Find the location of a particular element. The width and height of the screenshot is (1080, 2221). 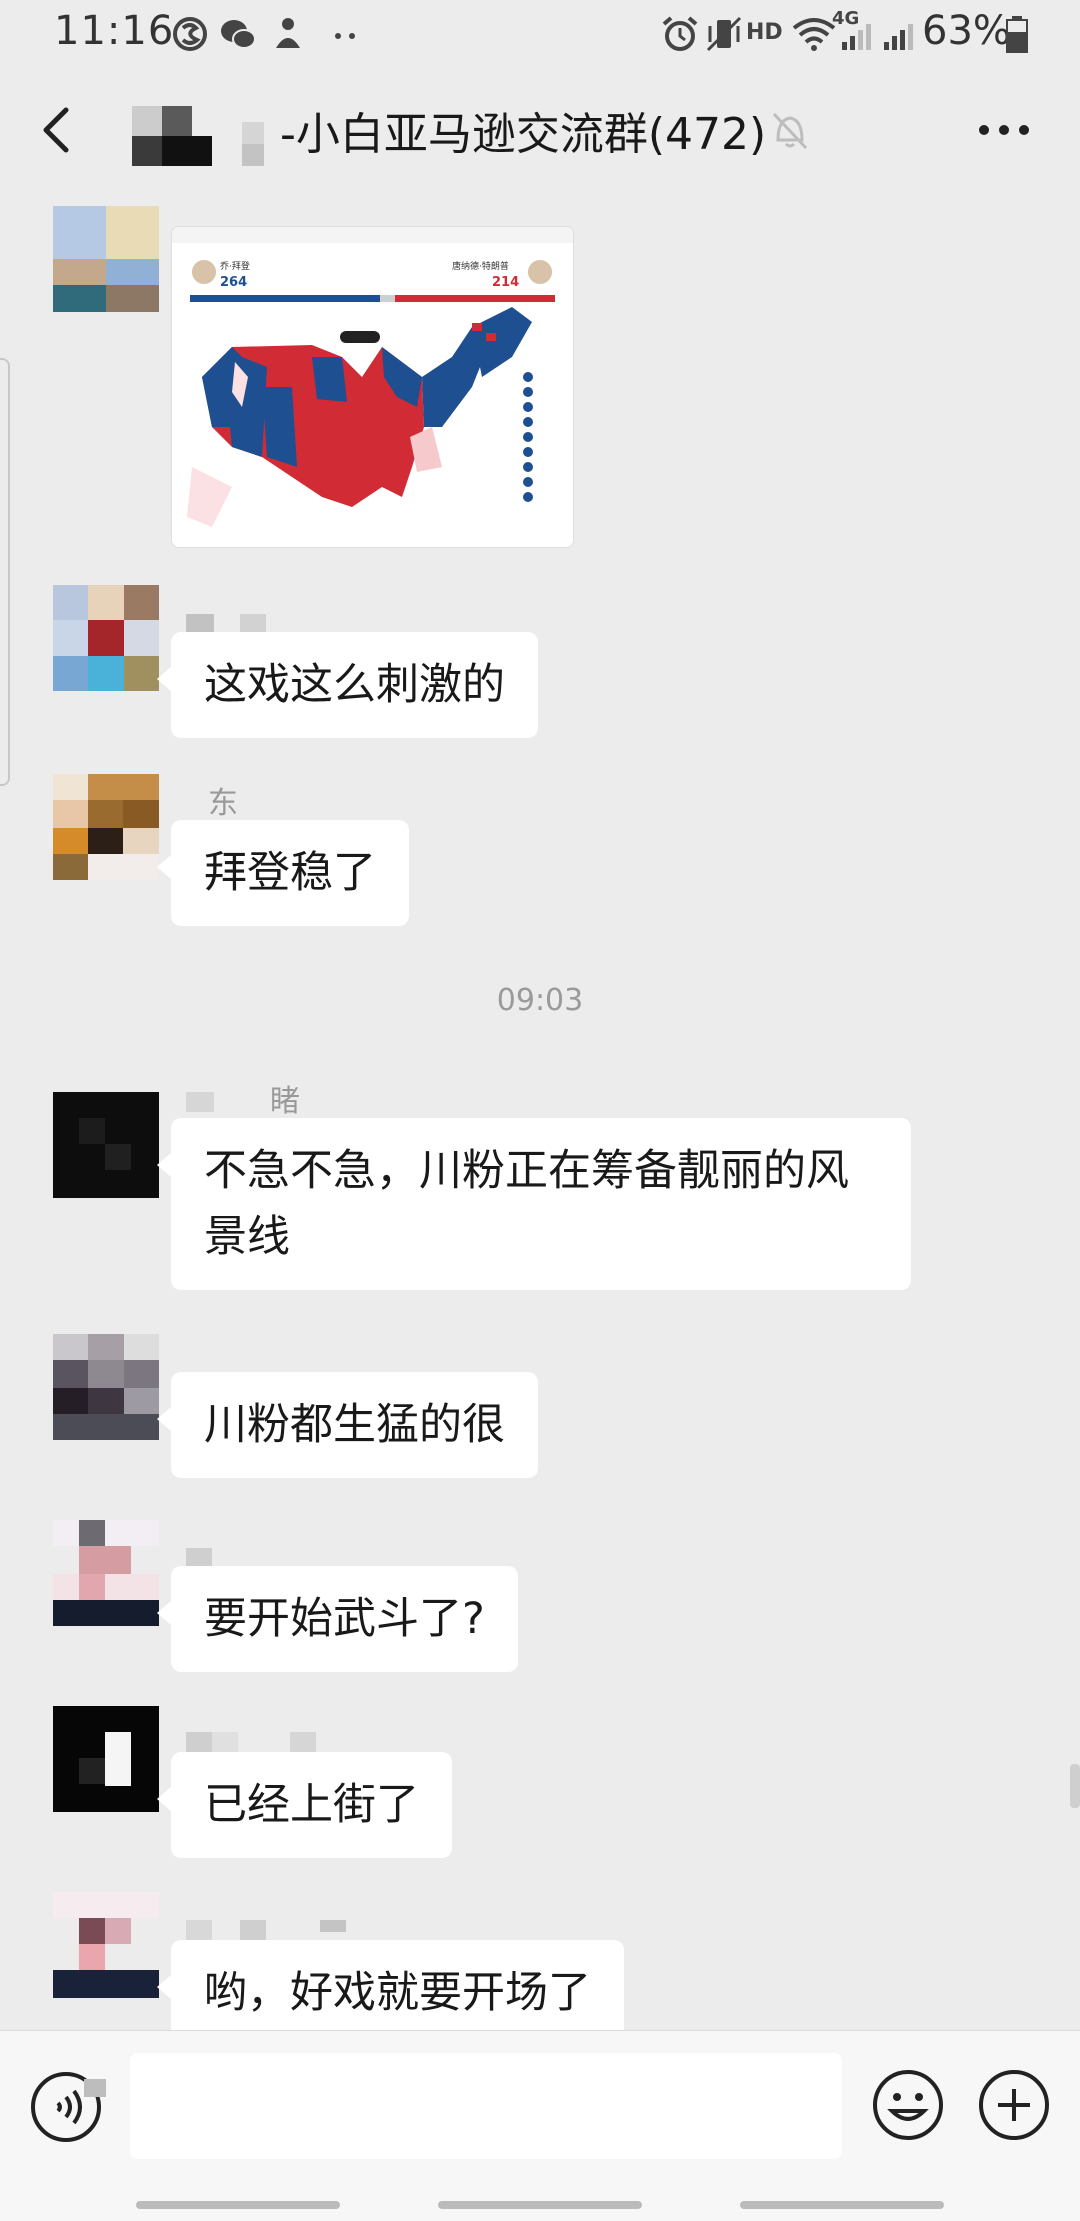

alarm-icon is located at coordinates (680, 33).